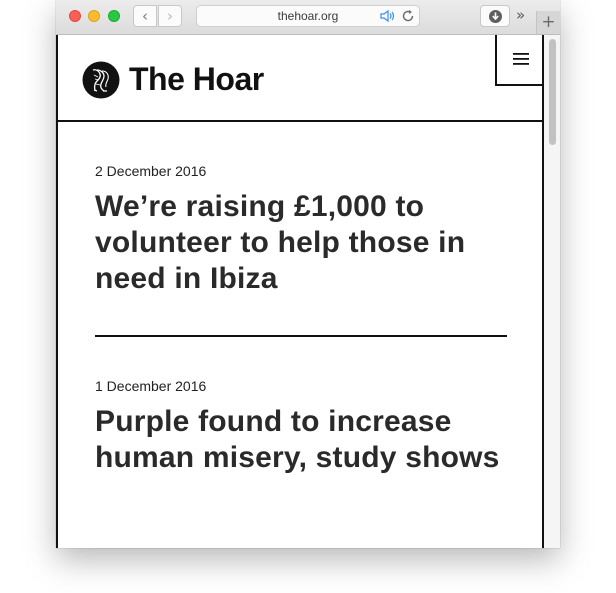 The image size is (616, 593). I want to click on scrollbar-thumb, so click(552, 92).